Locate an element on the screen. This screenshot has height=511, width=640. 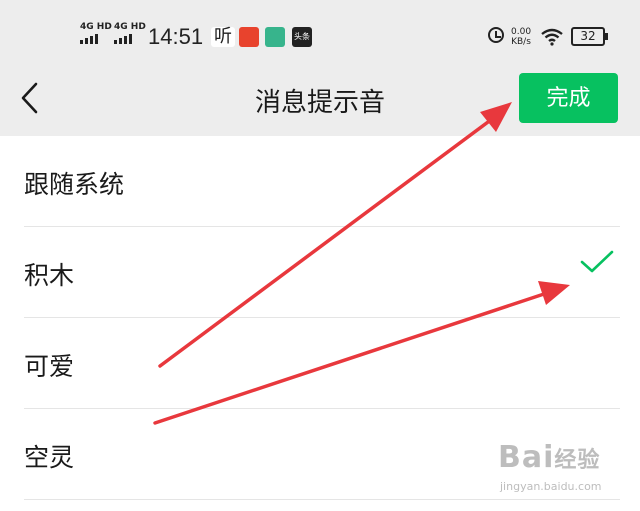
signal-strength-icon: 4G HD is located at coordinates (96, 33).